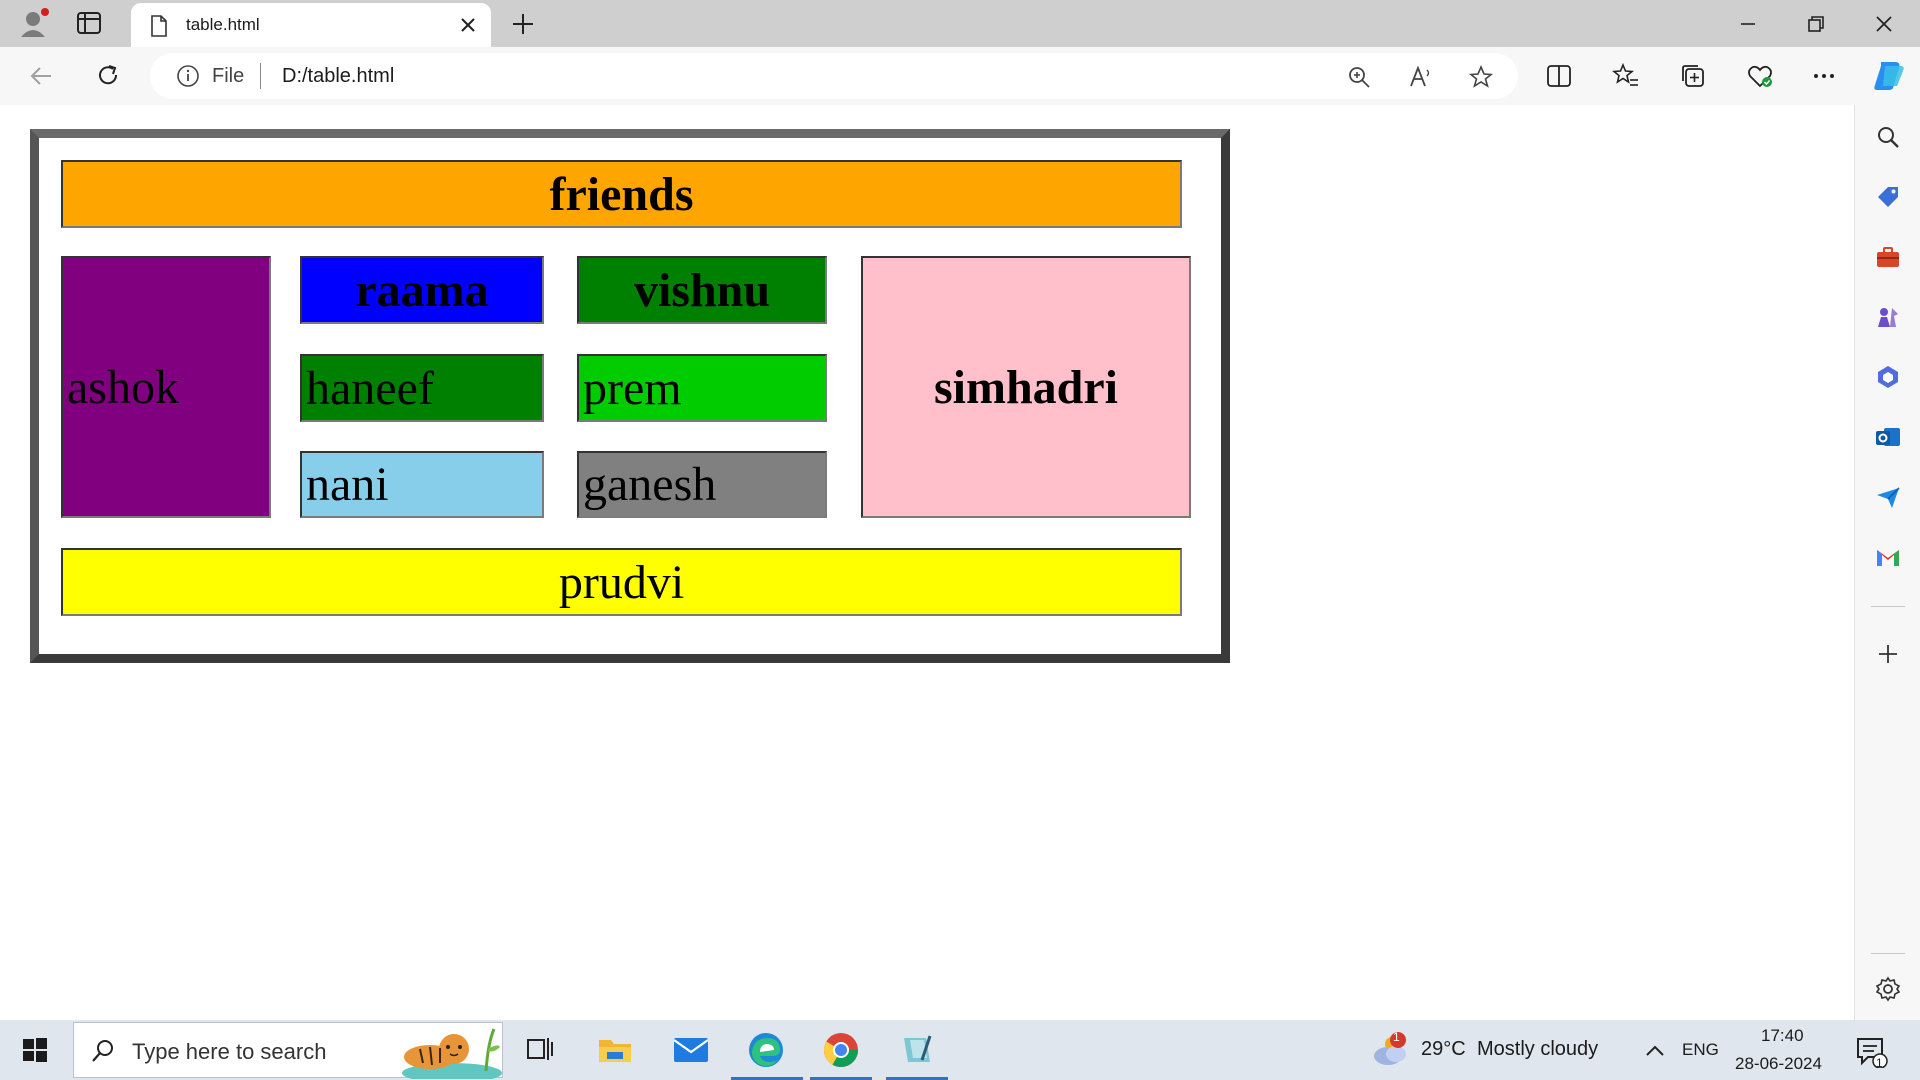  What do you see at coordinates (1481, 77) in the screenshot?
I see `favorite-star-icon` at bounding box center [1481, 77].